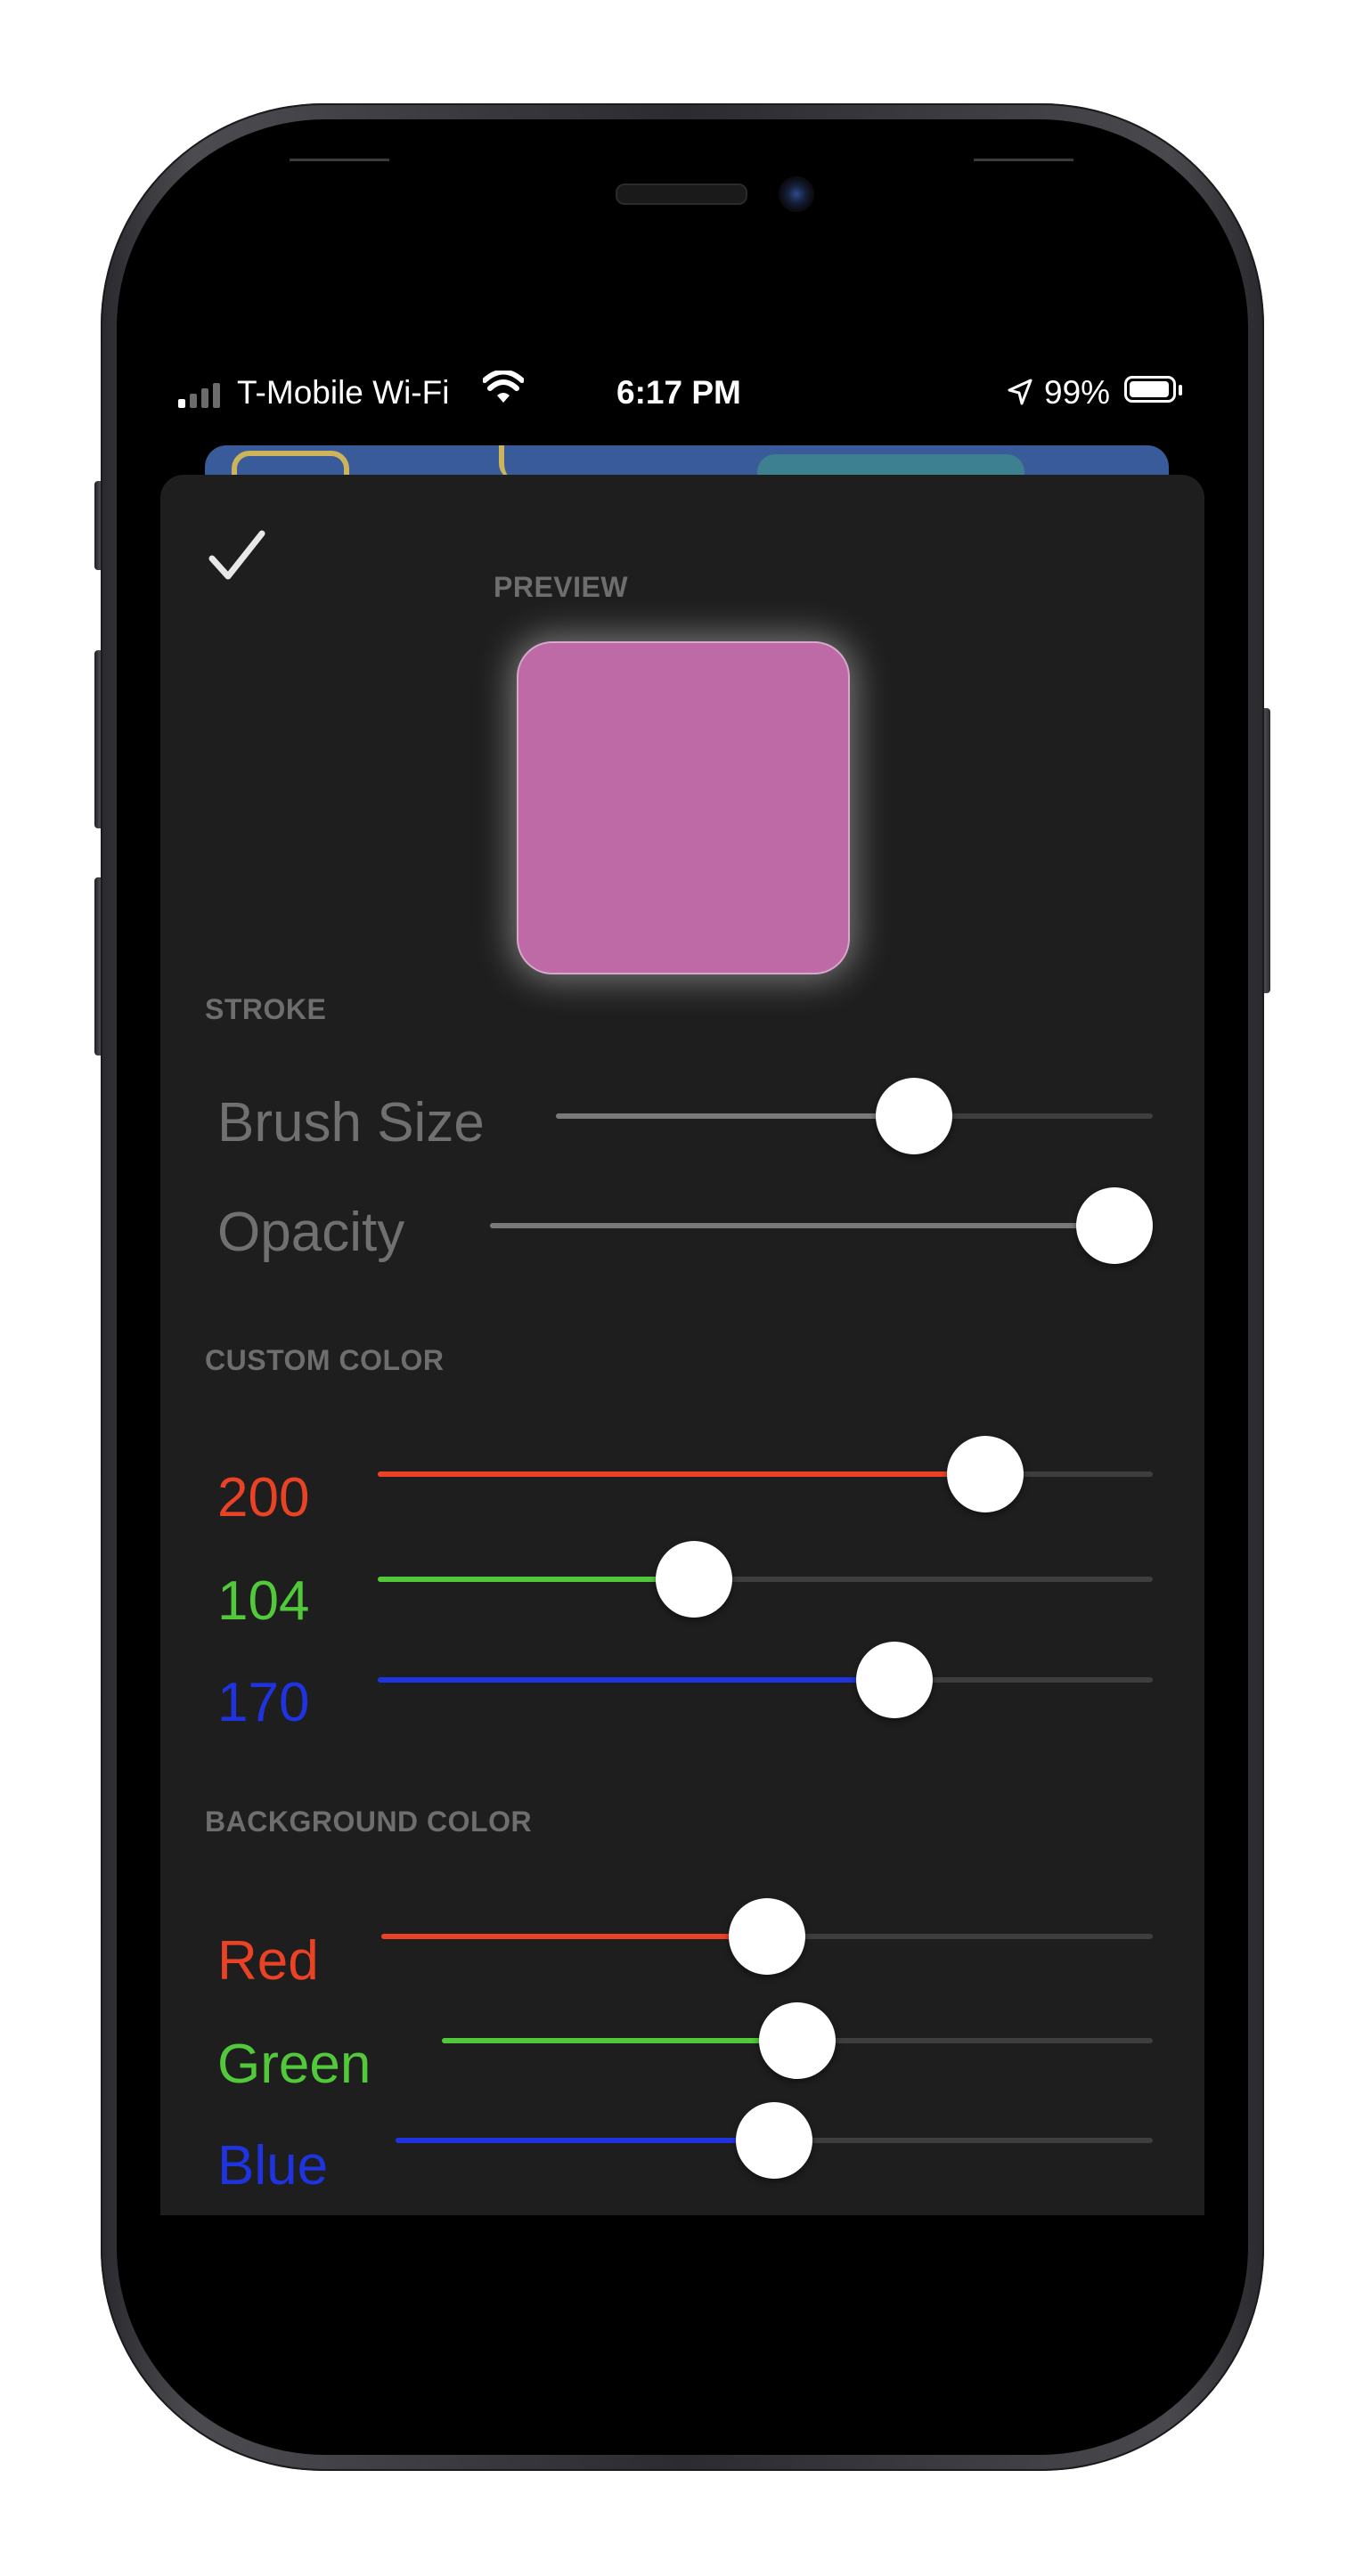 Image resolution: width=1363 pixels, height=2576 pixels. I want to click on front-camera-icon, so click(796, 194).